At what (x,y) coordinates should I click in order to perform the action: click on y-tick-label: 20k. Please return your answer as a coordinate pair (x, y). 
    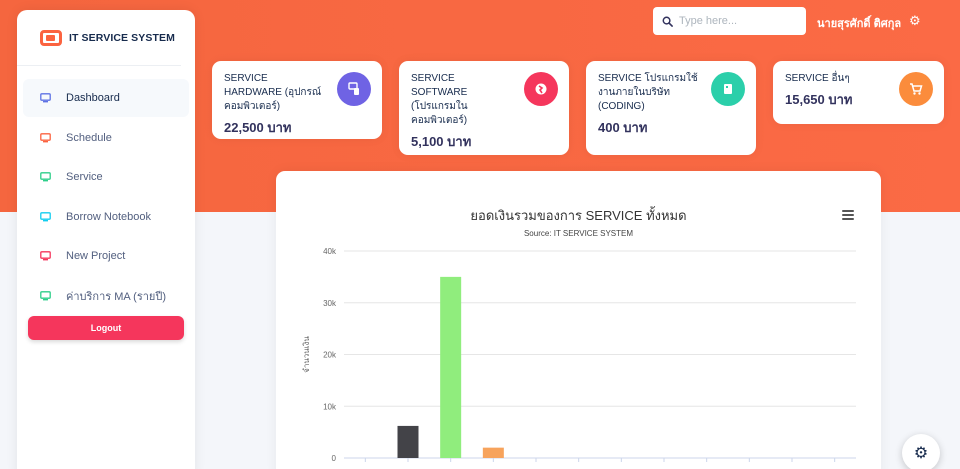
    Looking at the image, I should click on (330, 355).